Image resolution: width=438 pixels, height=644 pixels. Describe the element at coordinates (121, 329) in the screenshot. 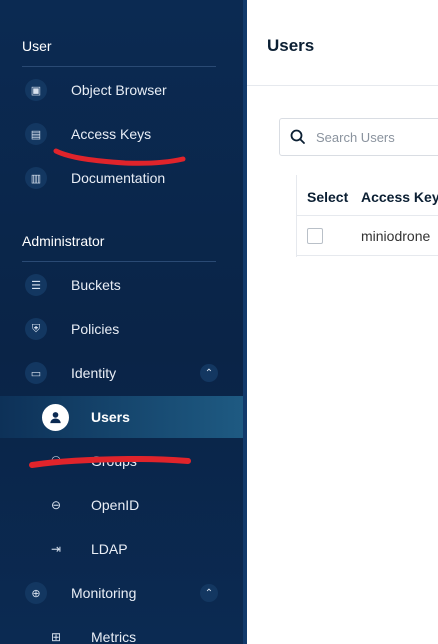

I see `sidebar-item-policies: ⛨ Policies` at that location.